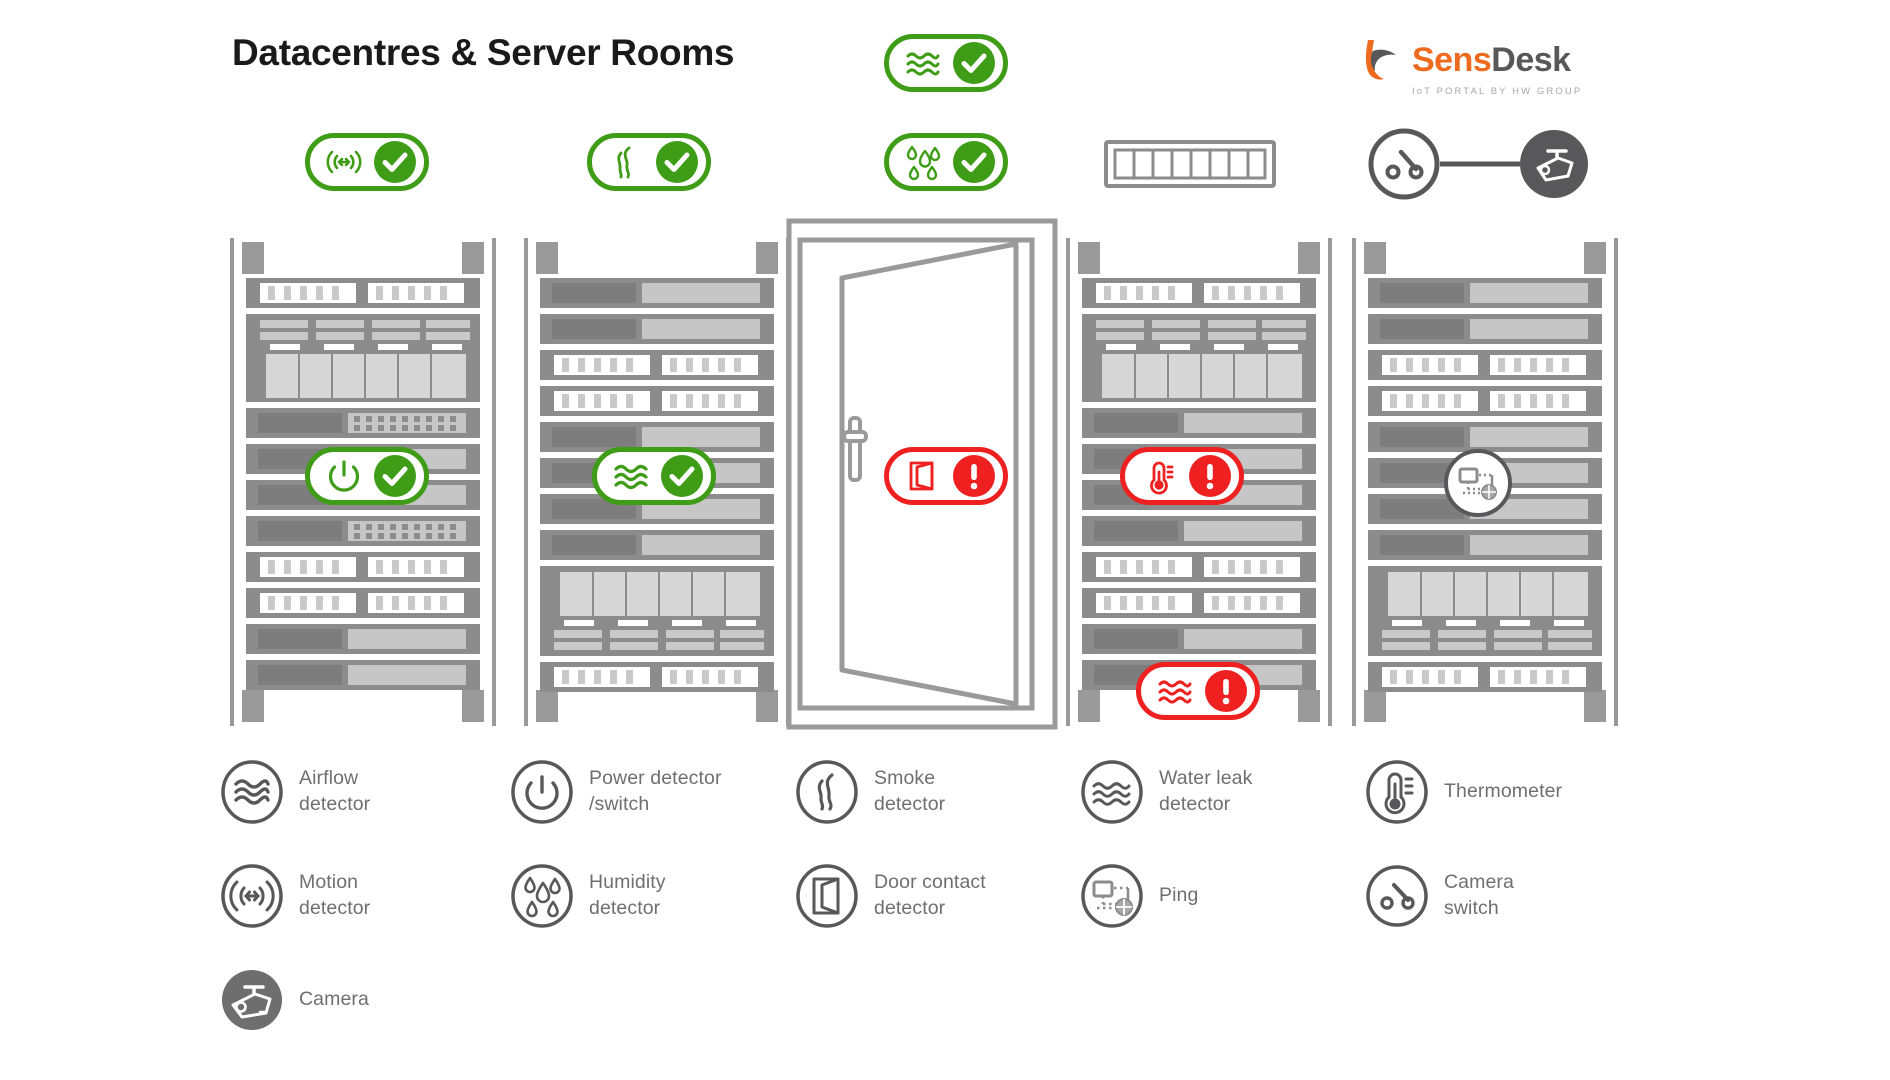 This screenshot has width=1890, height=1080. What do you see at coordinates (1182, 476) in the screenshot?
I see `status-badge-thermometer` at bounding box center [1182, 476].